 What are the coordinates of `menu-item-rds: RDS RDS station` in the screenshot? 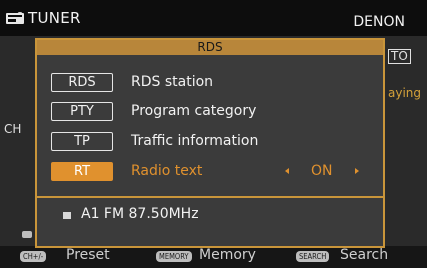 It's located at (211, 82).